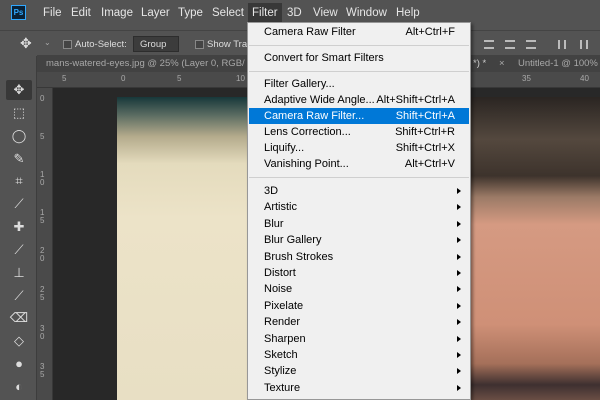 Image resolution: width=600 pixels, height=400 pixels. I want to click on menu-item-stylize: Stylize, so click(359, 371).